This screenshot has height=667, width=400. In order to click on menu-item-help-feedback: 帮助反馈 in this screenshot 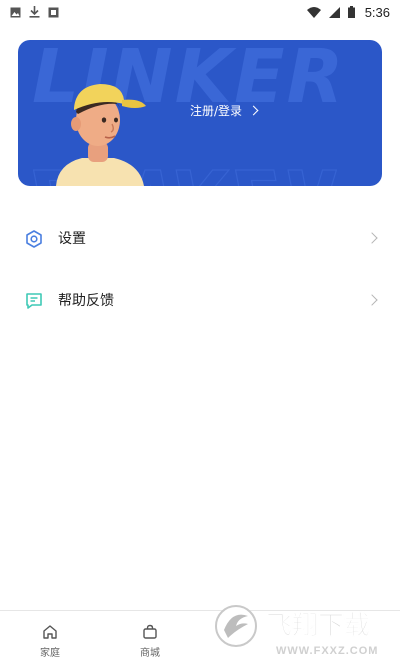, I will do `click(200, 300)`.